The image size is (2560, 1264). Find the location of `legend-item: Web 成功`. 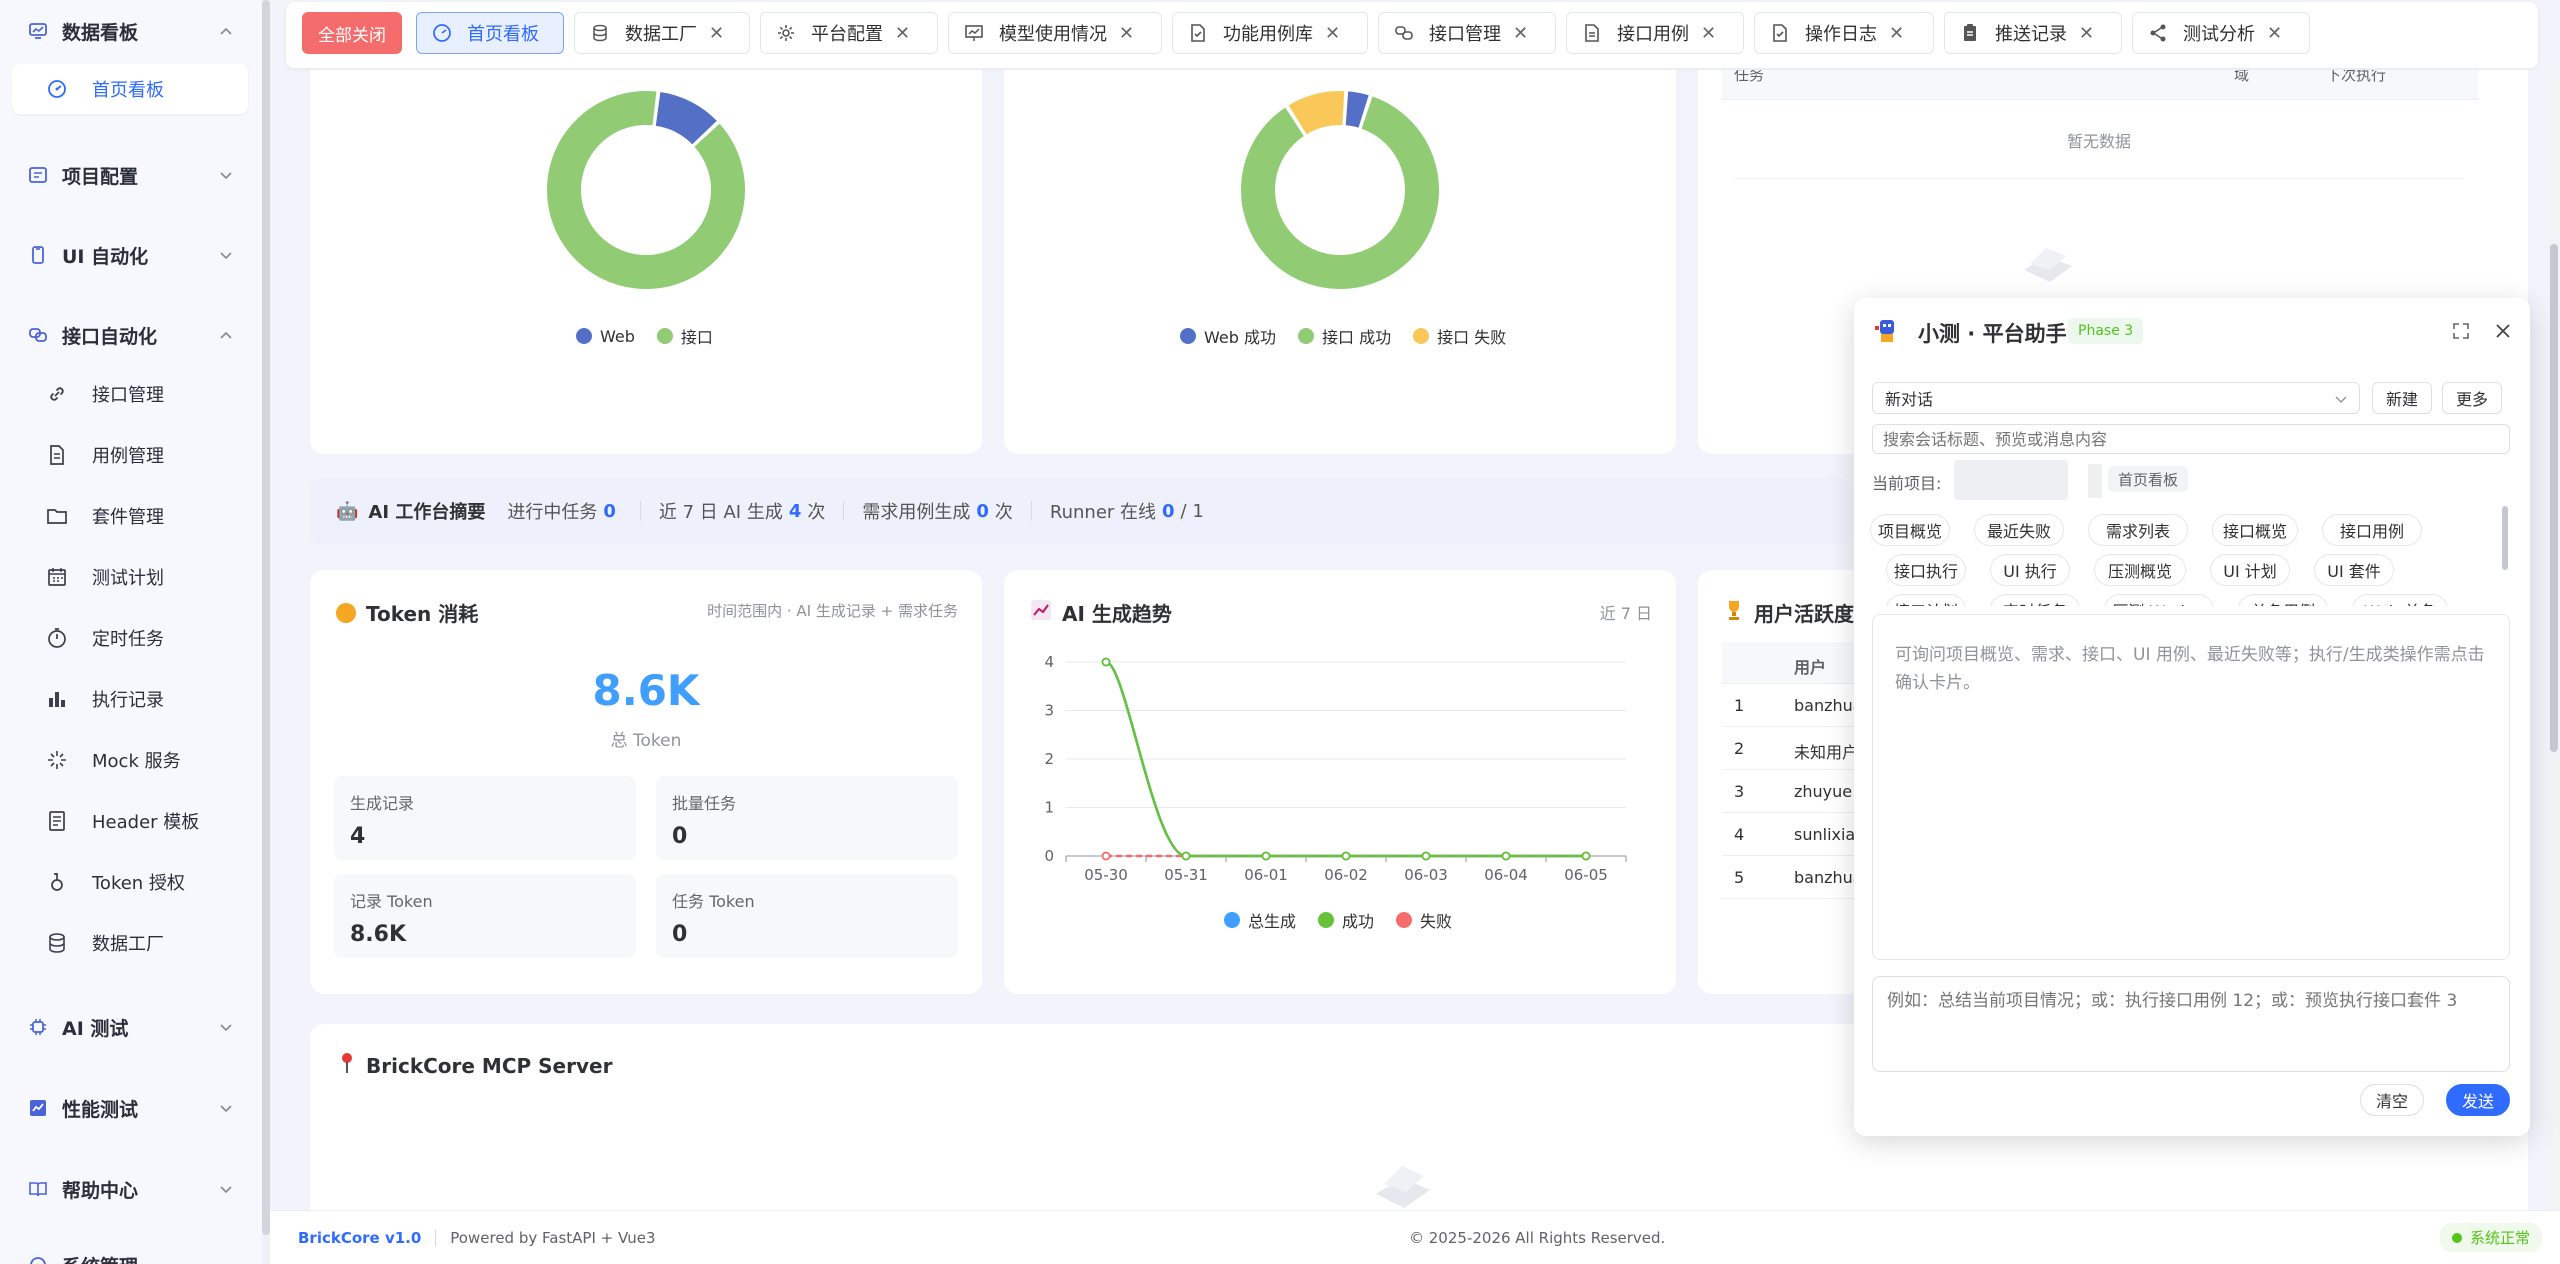

legend-item: Web 成功 is located at coordinates (1228, 336).